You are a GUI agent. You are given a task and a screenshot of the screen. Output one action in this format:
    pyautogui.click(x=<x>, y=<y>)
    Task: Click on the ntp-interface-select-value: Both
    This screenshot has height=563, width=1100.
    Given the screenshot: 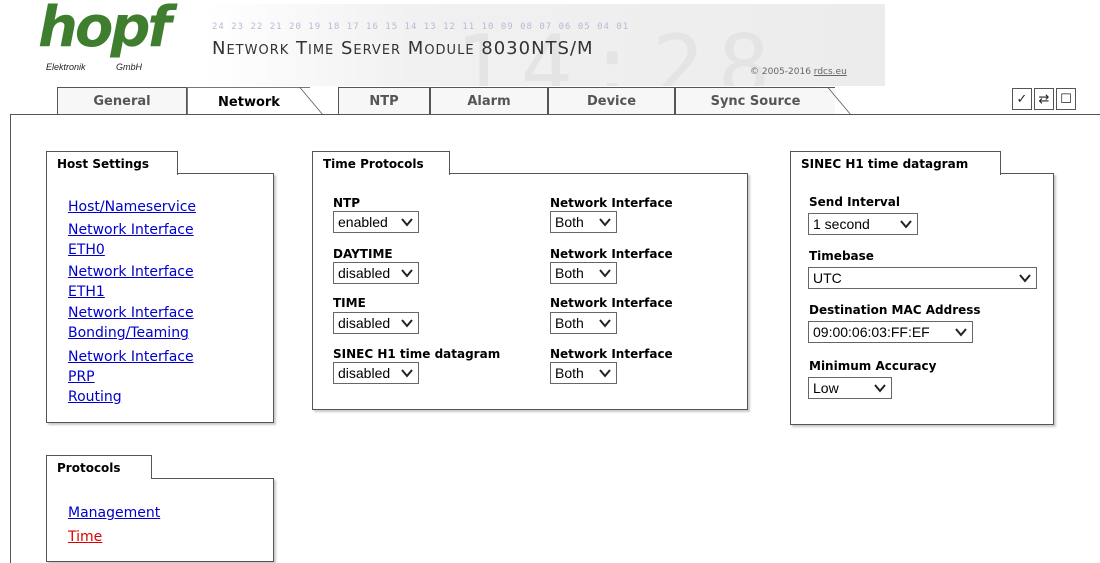 What is the action you would take?
    pyautogui.click(x=569, y=222)
    